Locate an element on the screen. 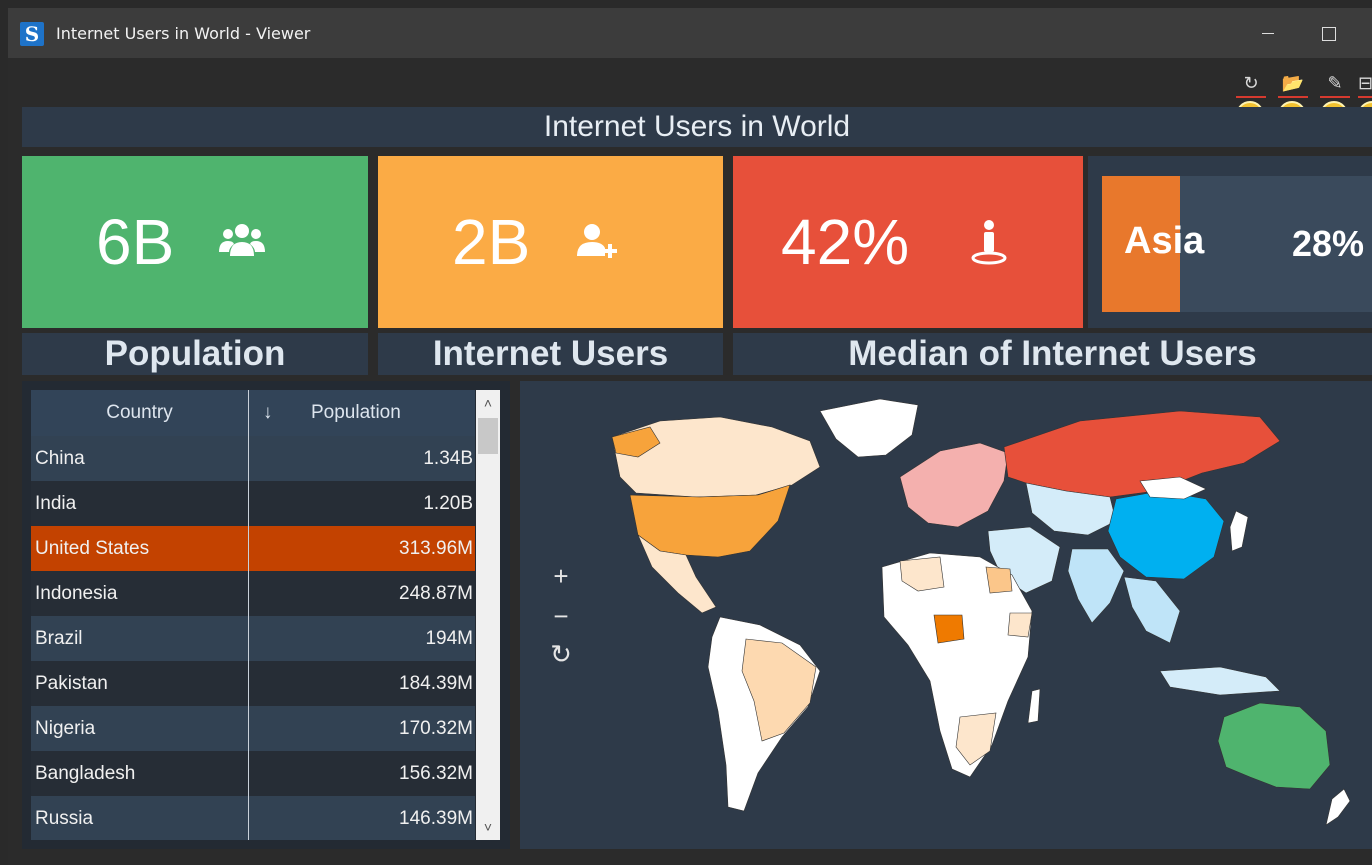 This screenshot has width=1372, height=865. scroll-down-icon: ˅ is located at coordinates (488, 827).